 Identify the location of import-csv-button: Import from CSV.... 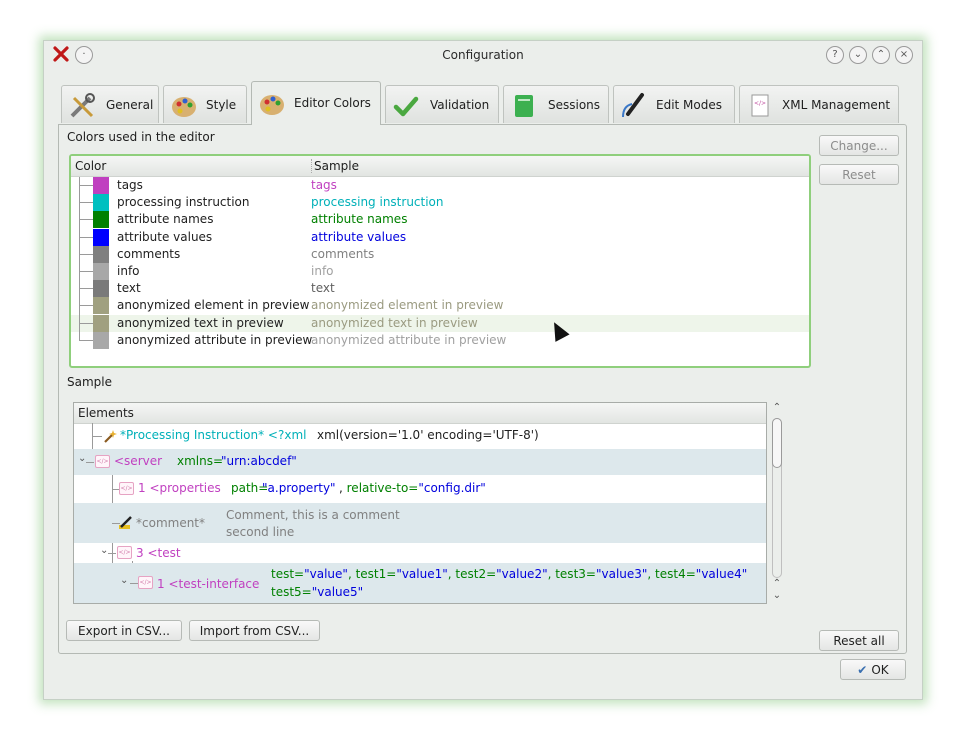
(254, 630).